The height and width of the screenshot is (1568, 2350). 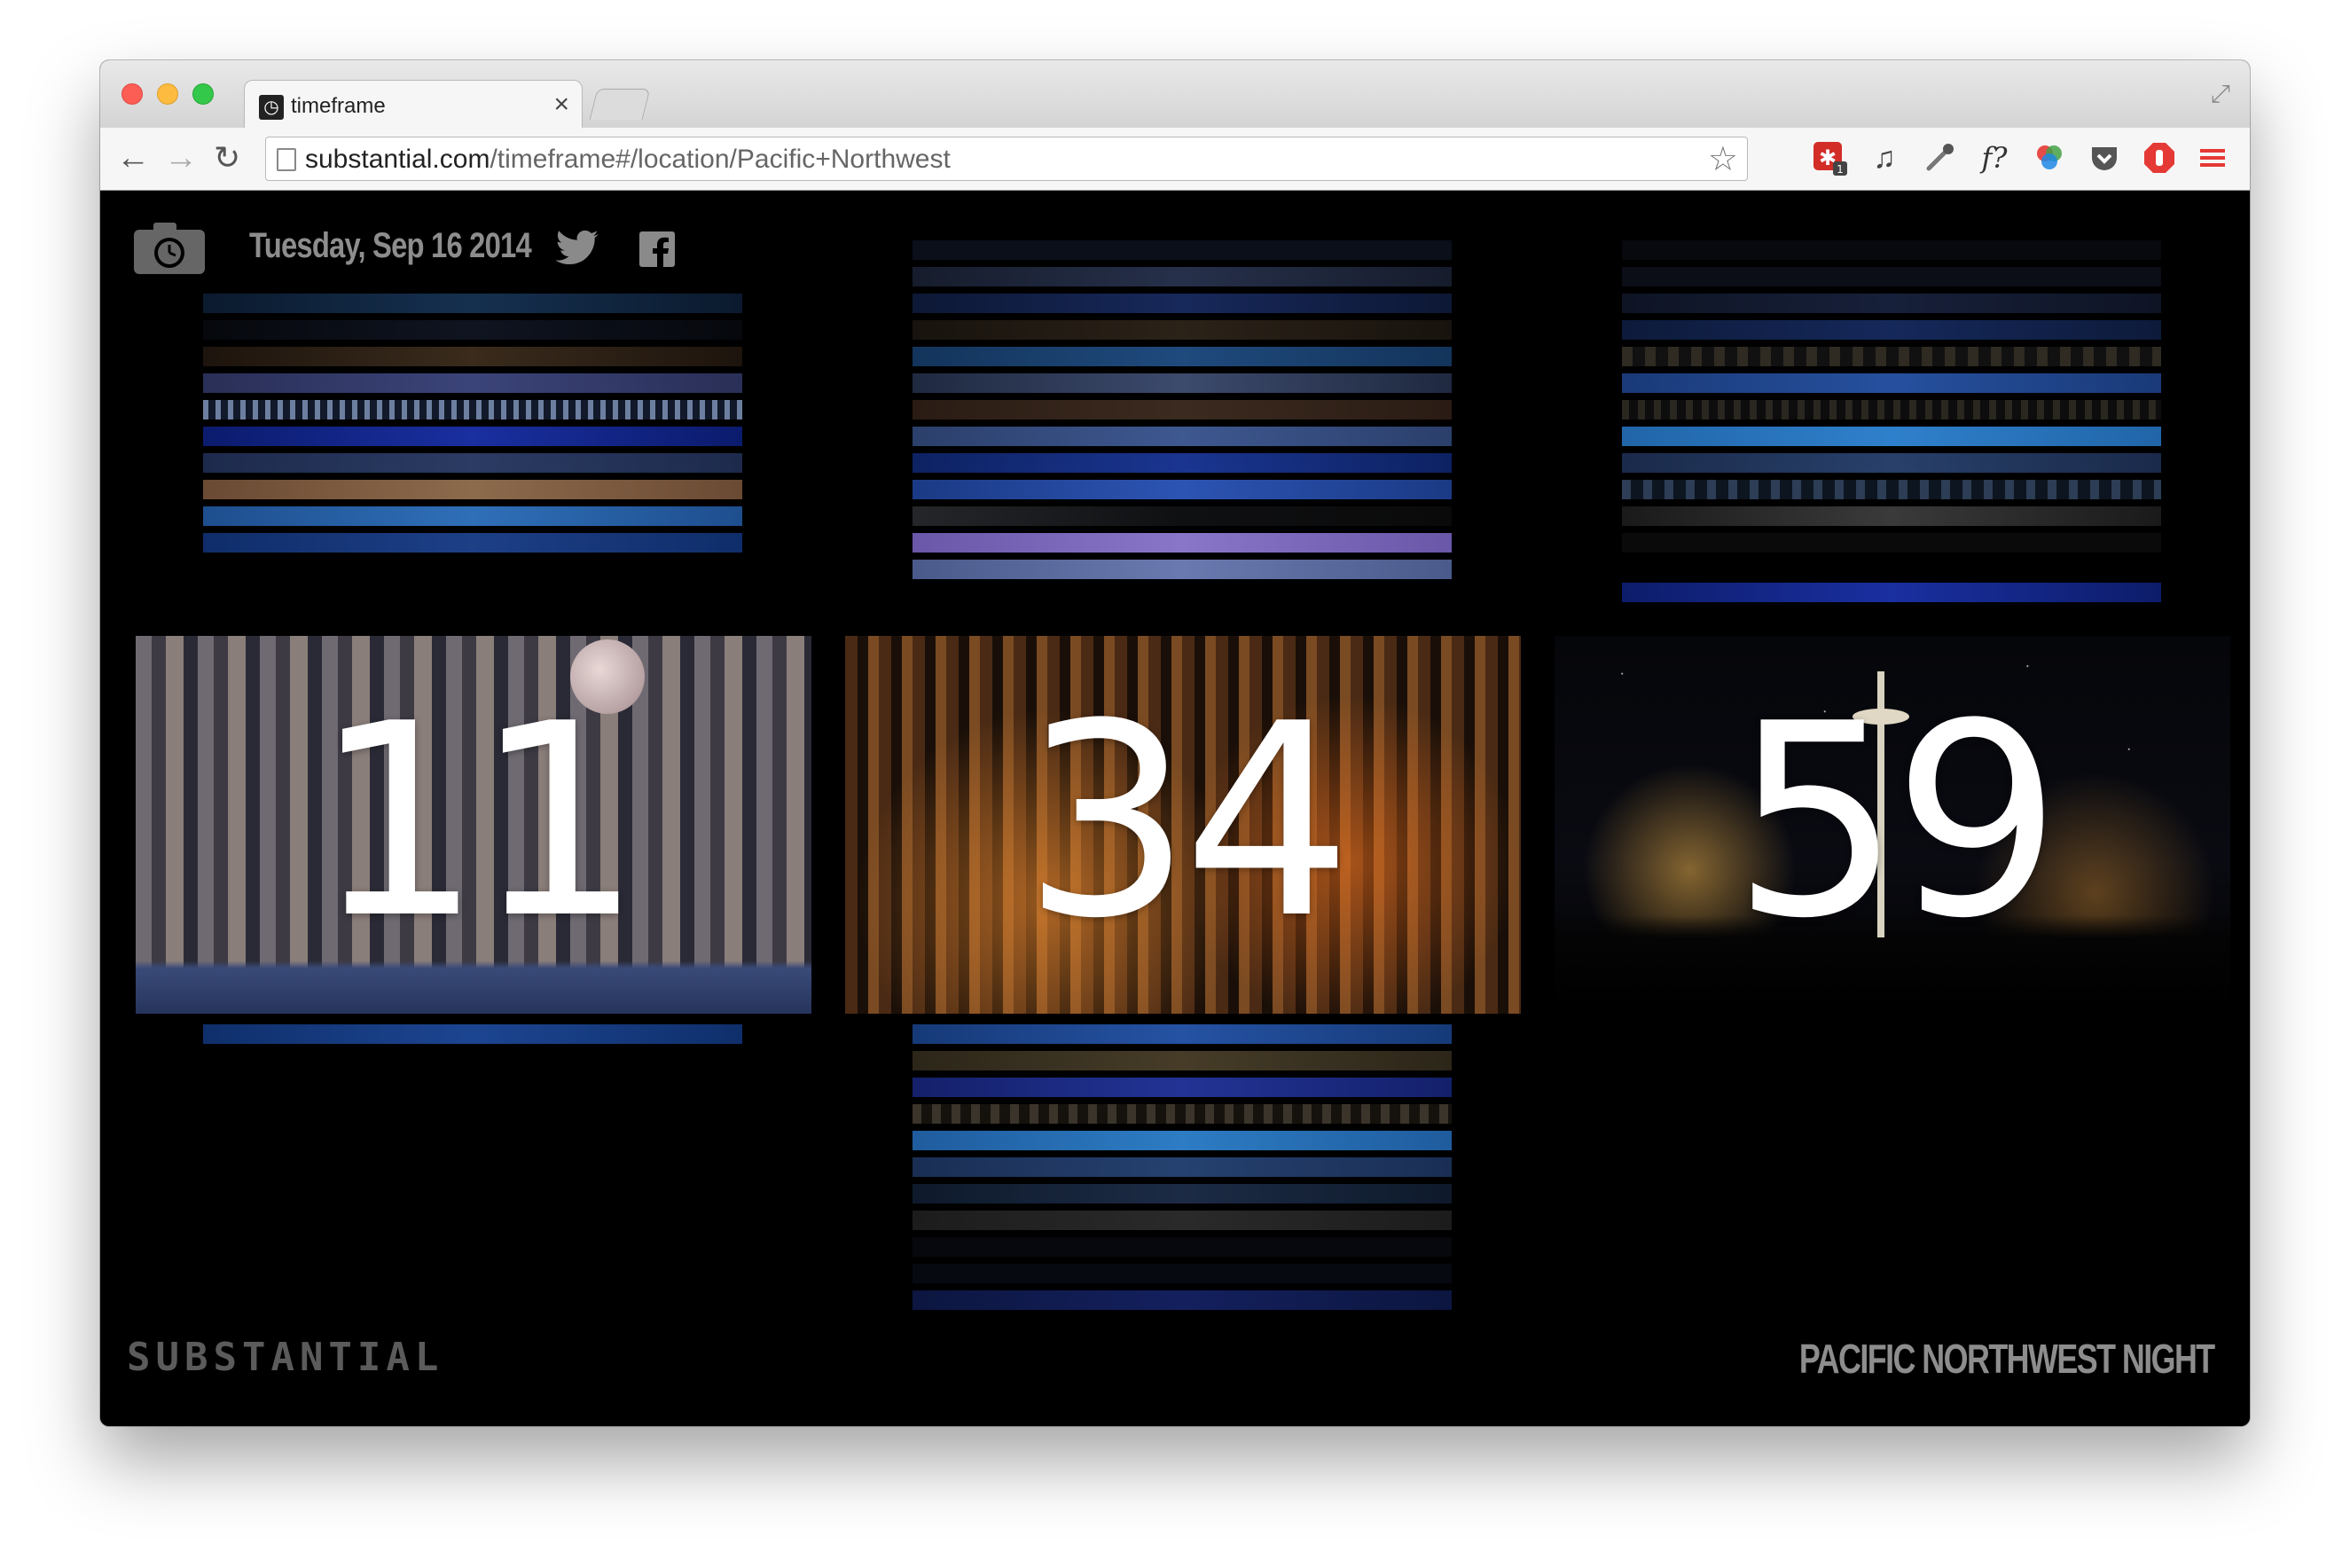 I want to click on hours-strip-below, so click(x=472, y=1034).